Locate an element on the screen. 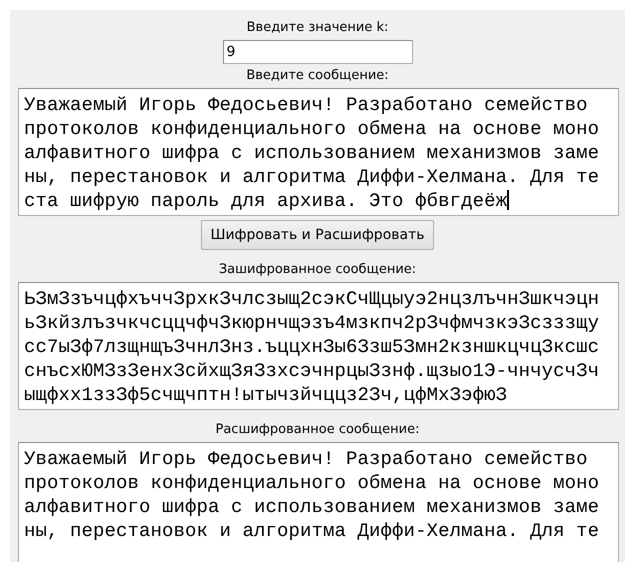 The width and height of the screenshot is (625, 562). field-label: Введите значение k: is located at coordinates (317, 28).